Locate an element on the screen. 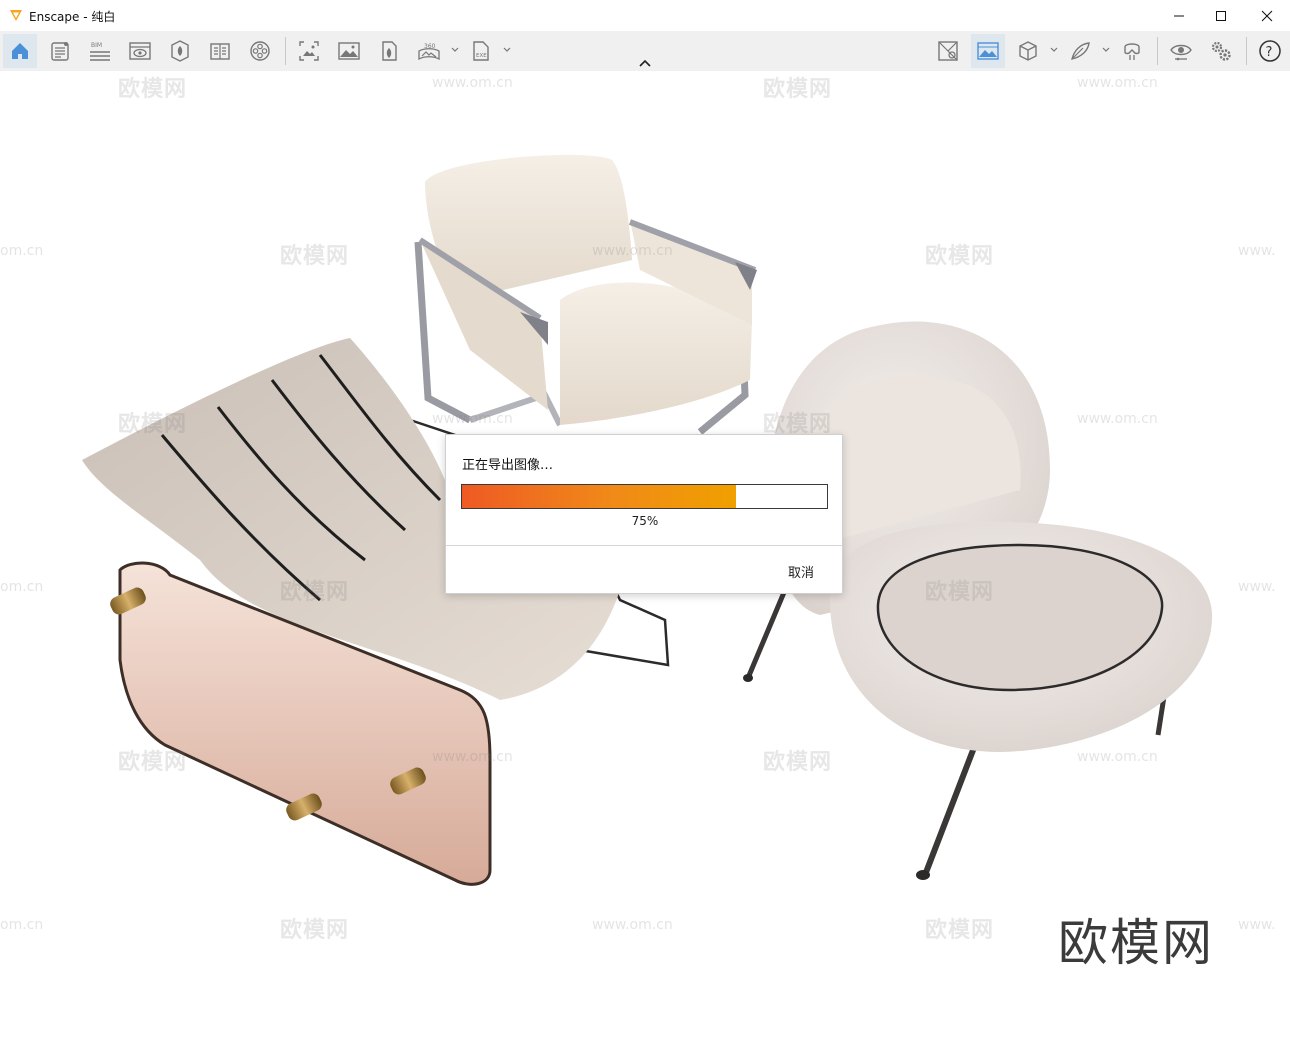 The height and width of the screenshot is (1040, 1290). panorama-icon is located at coordinates (389, 51).